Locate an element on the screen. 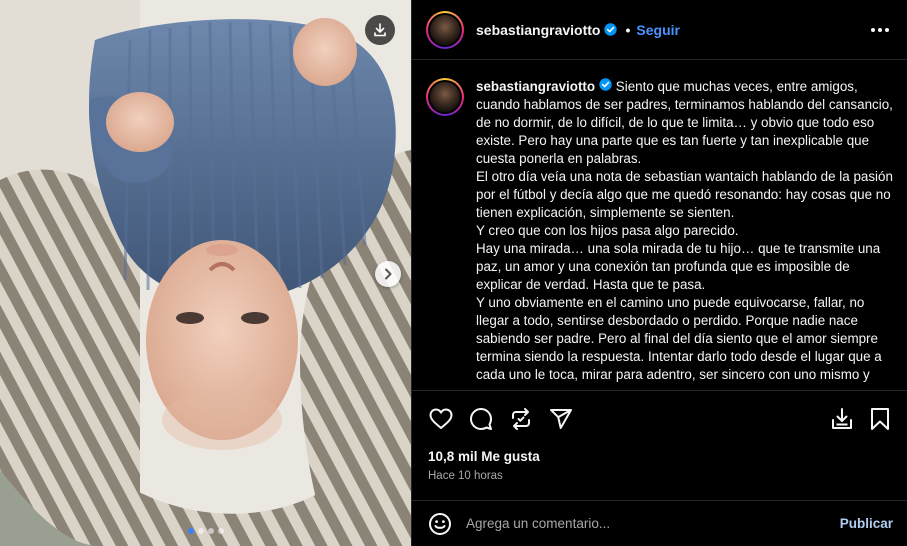 This screenshot has width=907, height=546. carousel-next-button is located at coordinates (388, 274).